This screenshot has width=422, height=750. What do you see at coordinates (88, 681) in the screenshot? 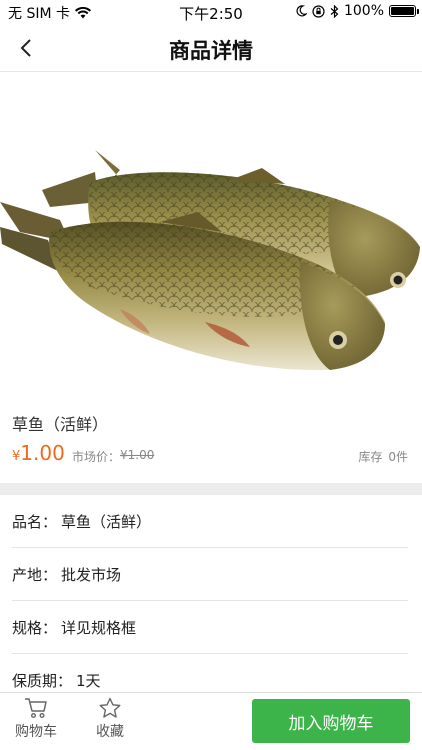
I see `attribute-value: 1天` at bounding box center [88, 681].